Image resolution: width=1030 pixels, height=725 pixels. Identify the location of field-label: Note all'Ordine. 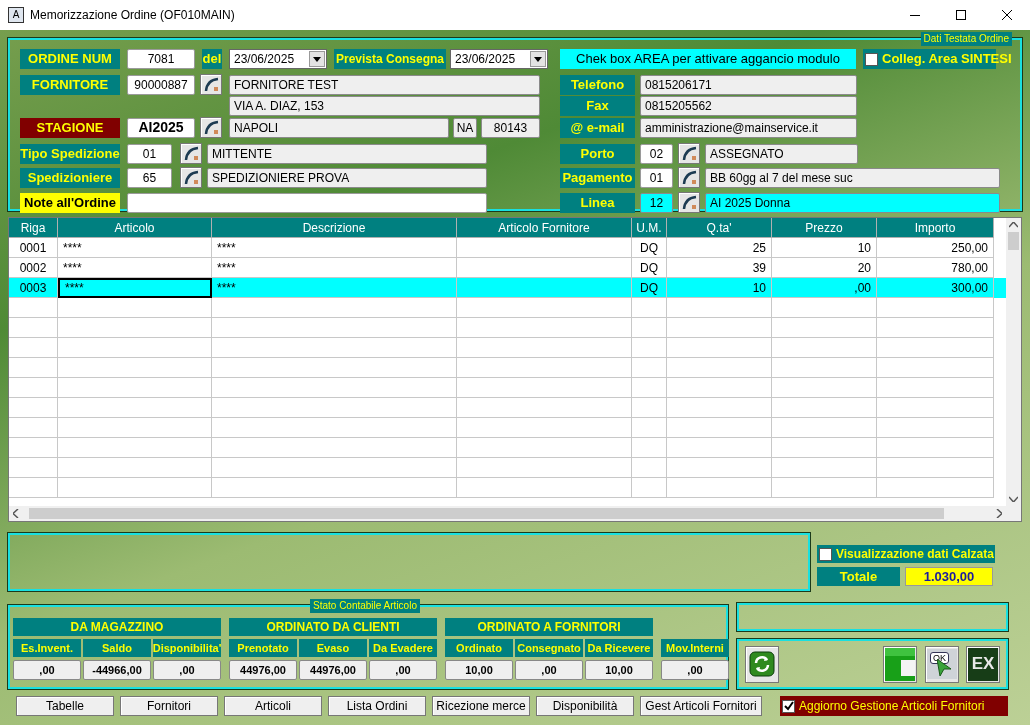
(70, 202).